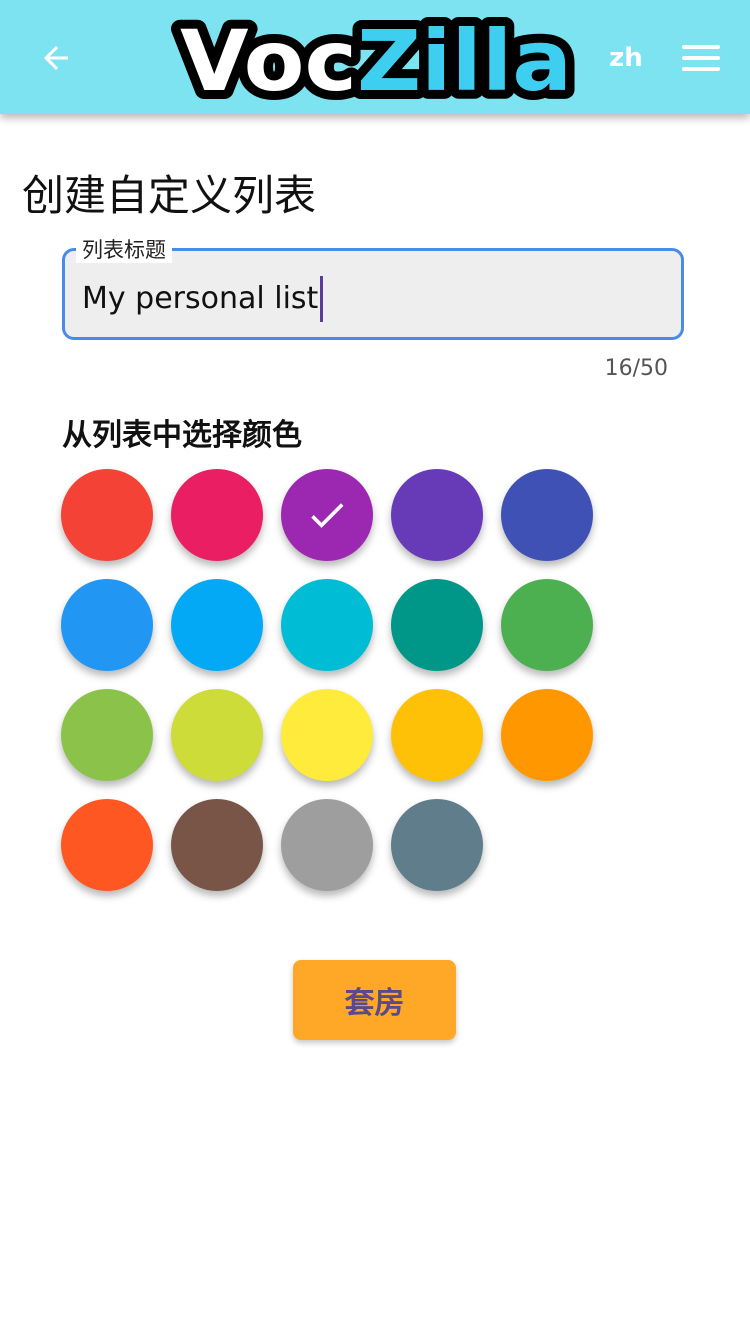 The width and height of the screenshot is (750, 1334). What do you see at coordinates (107, 845) in the screenshot?
I see `color-swatch-deep-orange` at bounding box center [107, 845].